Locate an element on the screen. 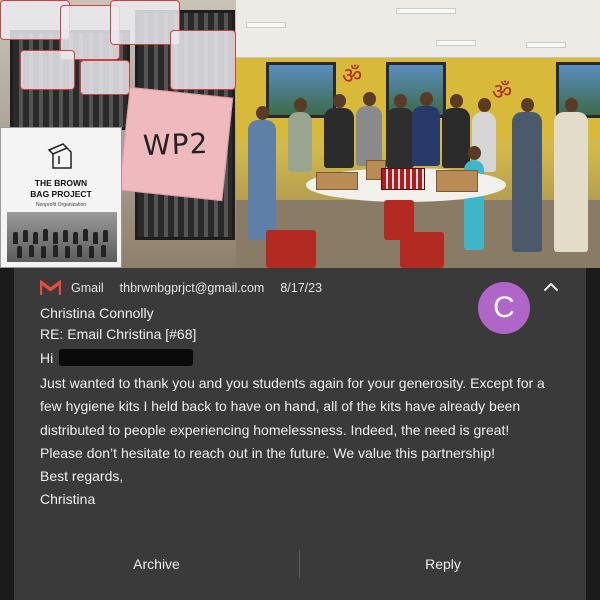 The height and width of the screenshot is (600, 600). notification-date: 8/17/23 is located at coordinates (301, 288).